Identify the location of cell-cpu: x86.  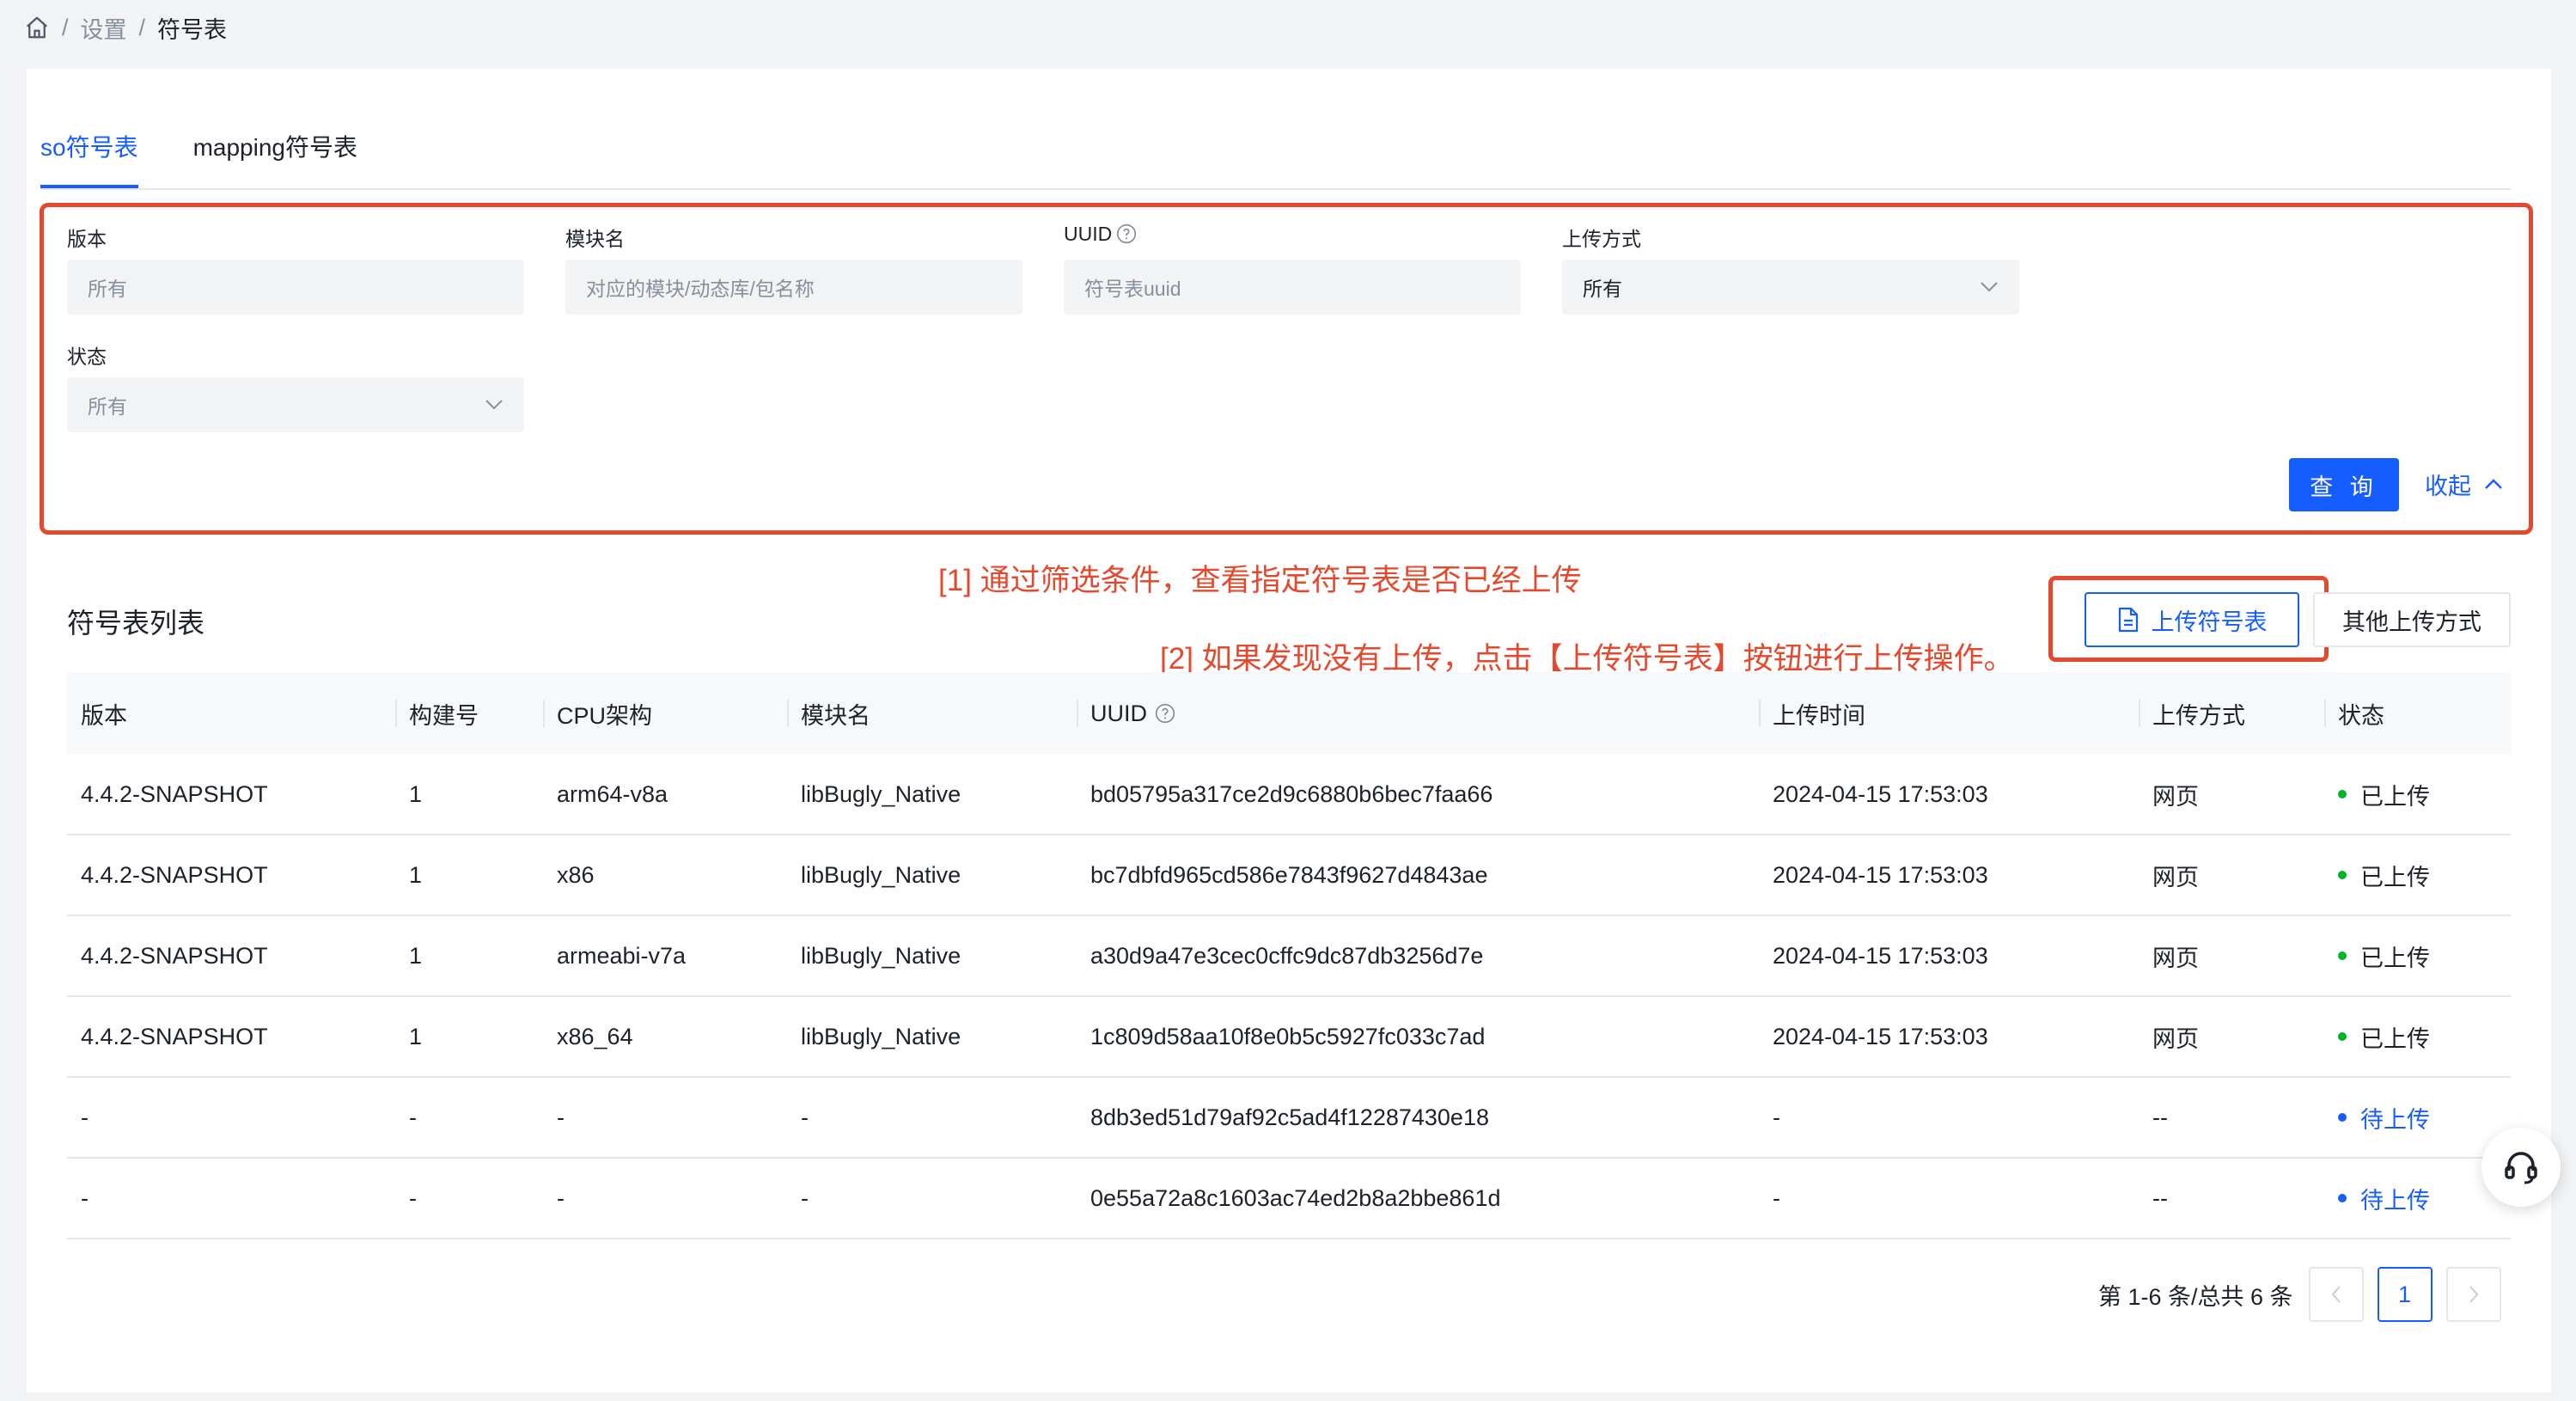
(576, 874).